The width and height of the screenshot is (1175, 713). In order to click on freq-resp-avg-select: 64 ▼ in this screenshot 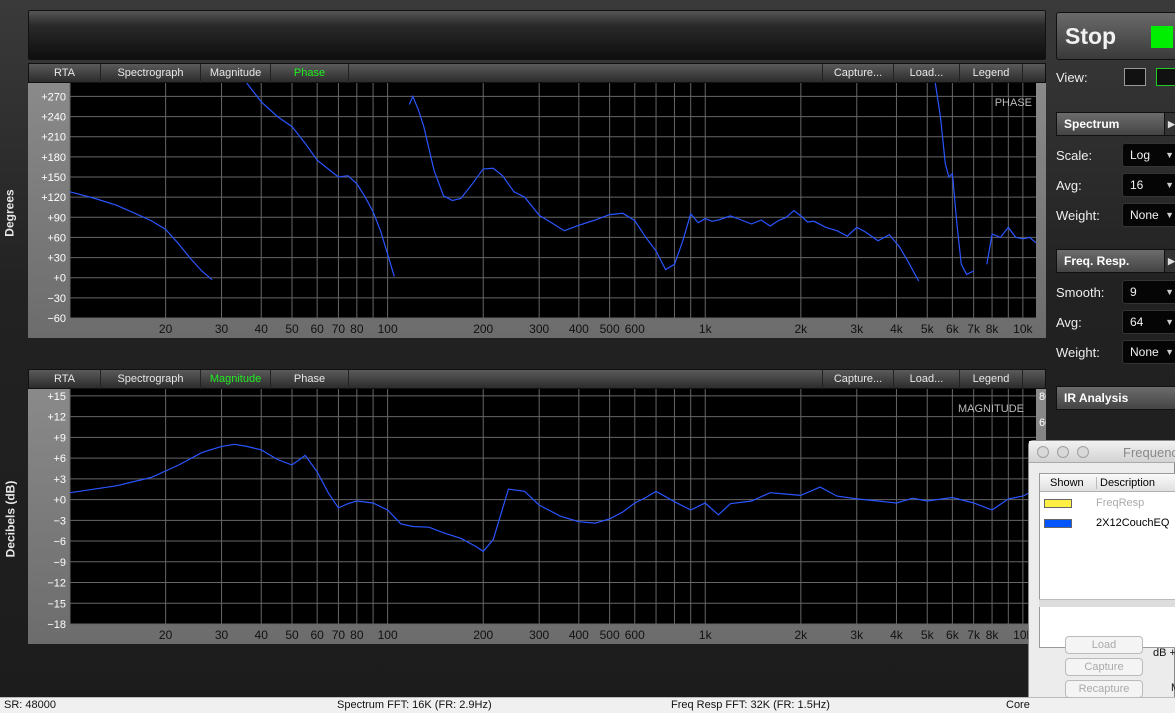, I will do `click(1148, 322)`.